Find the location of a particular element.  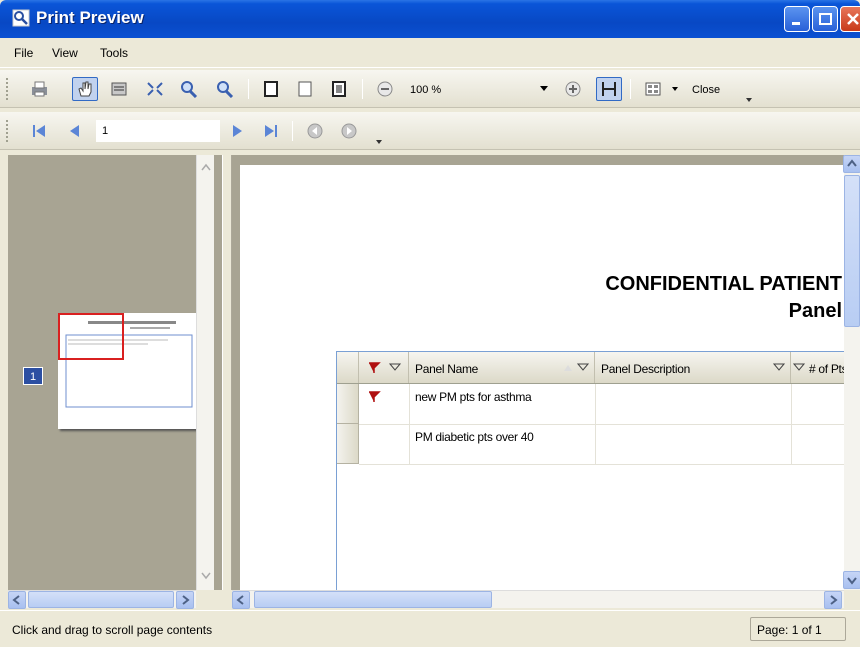

zoom-increase-button is located at coordinates (573, 89).